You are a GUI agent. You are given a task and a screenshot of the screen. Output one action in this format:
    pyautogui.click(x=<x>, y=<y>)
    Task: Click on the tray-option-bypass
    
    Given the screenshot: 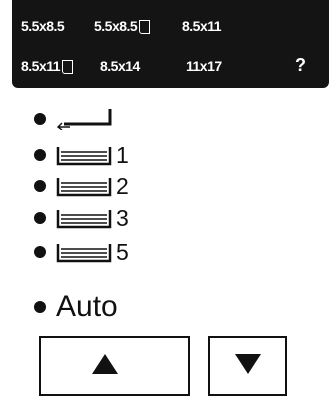 What is the action you would take?
    pyautogui.click(x=74, y=119)
    